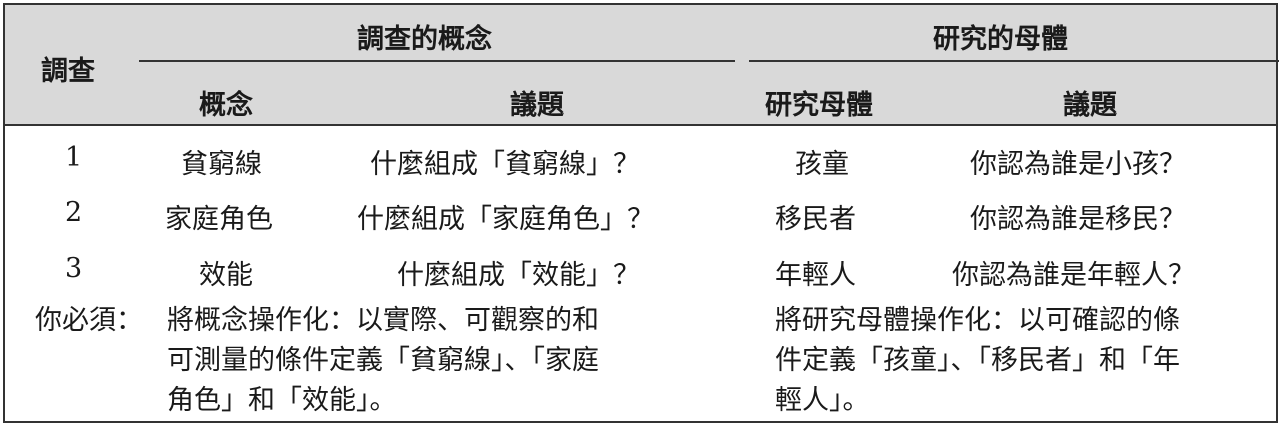 The width and height of the screenshot is (1282, 427). What do you see at coordinates (1078, 164) in the screenshot?
I see `row-1-issue-2: 你認為誰是小孩？` at bounding box center [1078, 164].